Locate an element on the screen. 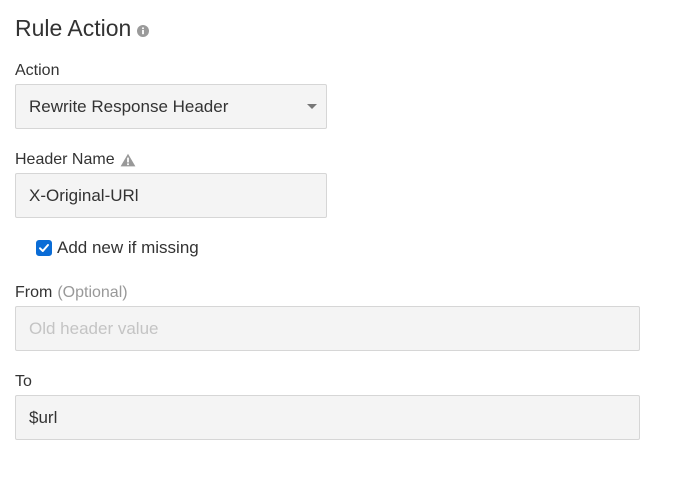 The height and width of the screenshot is (477, 692). from-optional-note: (Optional) is located at coordinates (92, 292).